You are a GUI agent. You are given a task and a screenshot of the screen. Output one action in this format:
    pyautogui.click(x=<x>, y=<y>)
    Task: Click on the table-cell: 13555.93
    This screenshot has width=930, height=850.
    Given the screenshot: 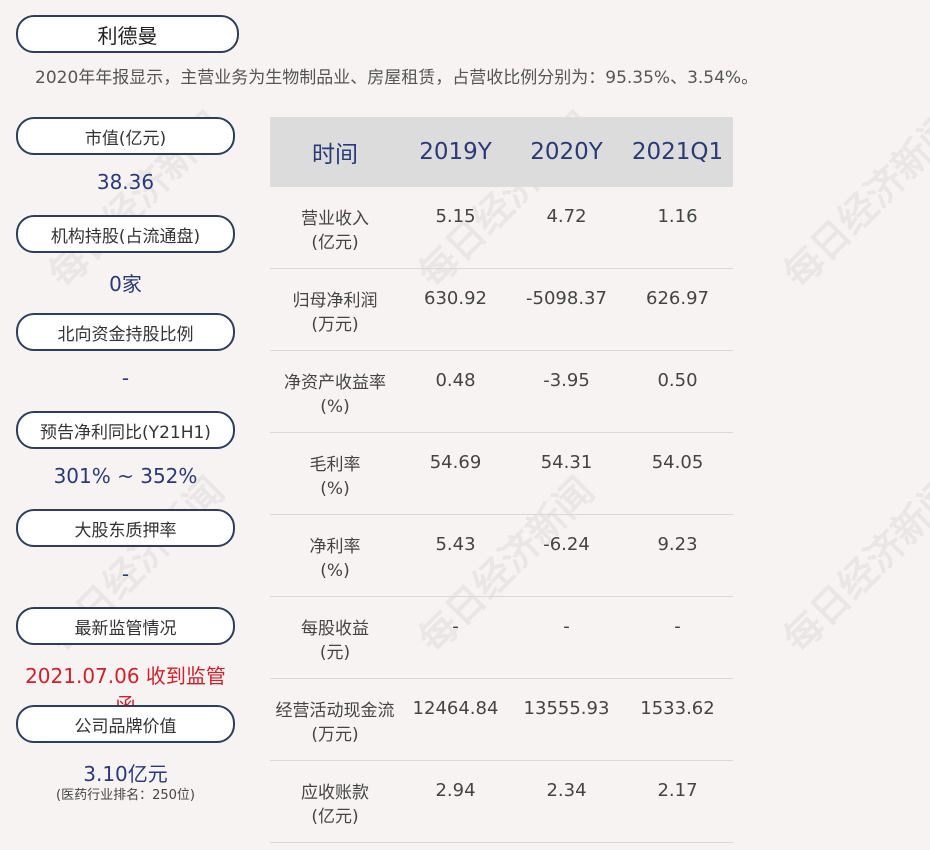 What is the action you would take?
    pyautogui.click(x=566, y=708)
    